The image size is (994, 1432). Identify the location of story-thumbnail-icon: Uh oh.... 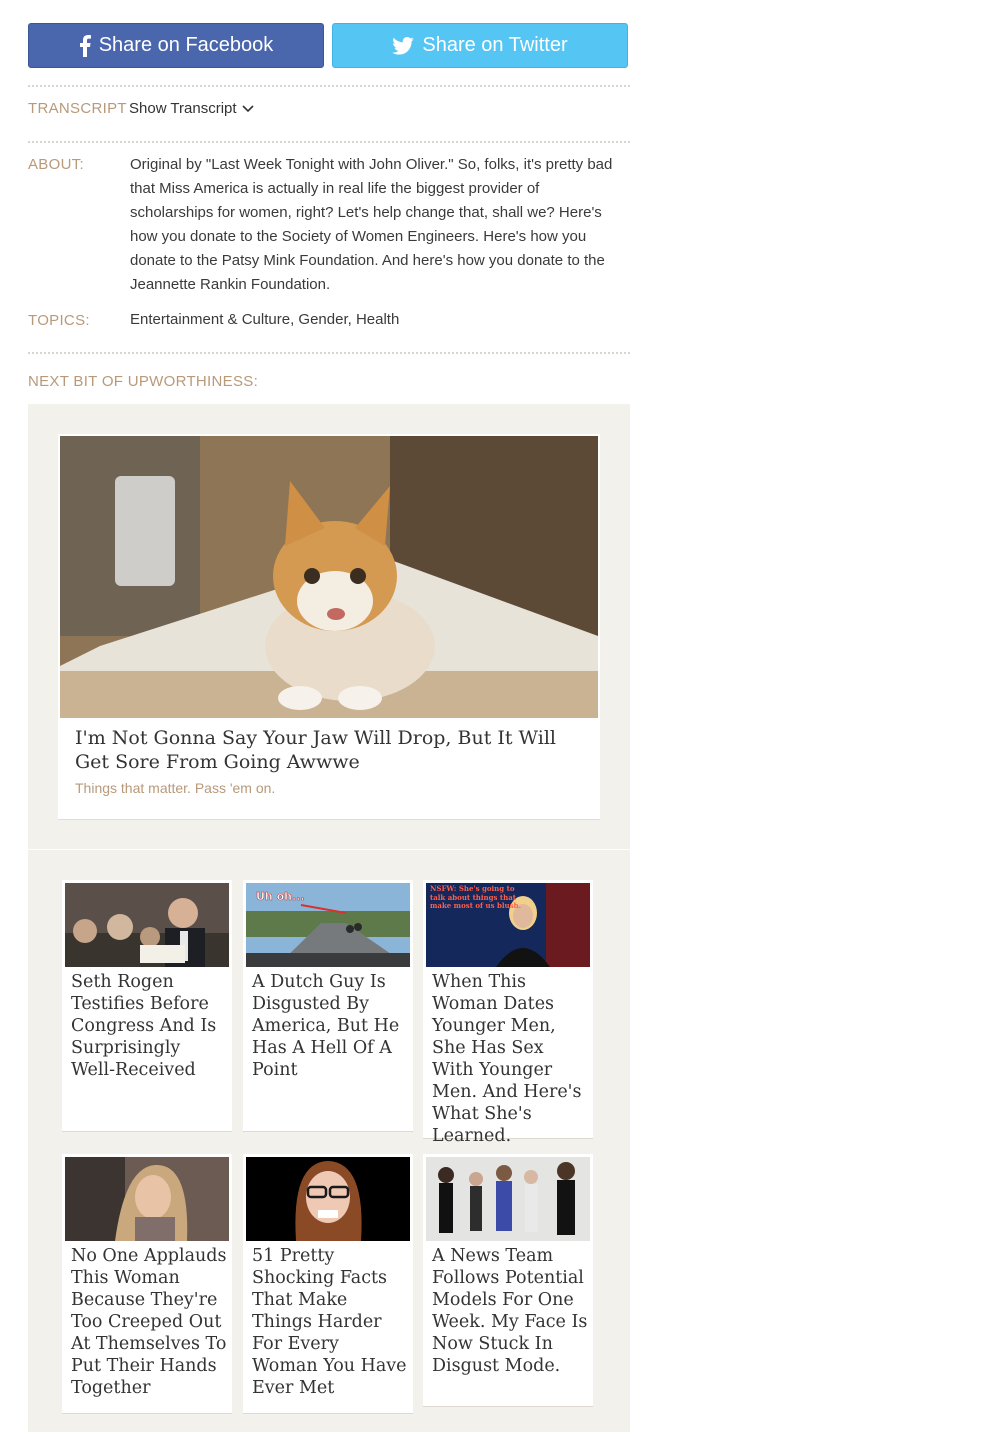
(328, 925).